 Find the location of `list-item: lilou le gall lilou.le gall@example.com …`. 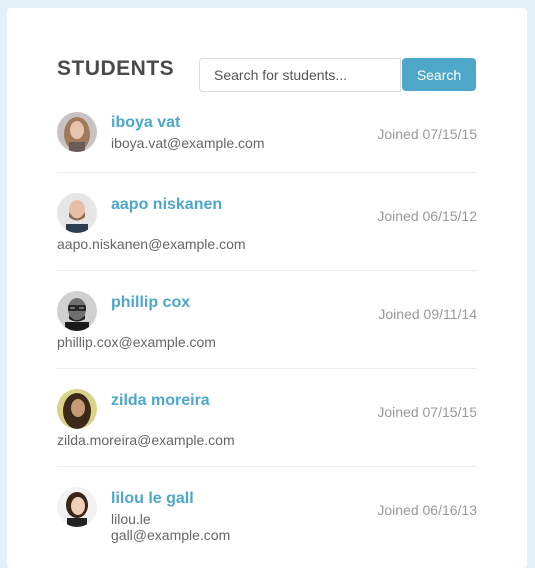

list-item: lilou le gall lilou.le gall@example.com … is located at coordinates (267, 515).